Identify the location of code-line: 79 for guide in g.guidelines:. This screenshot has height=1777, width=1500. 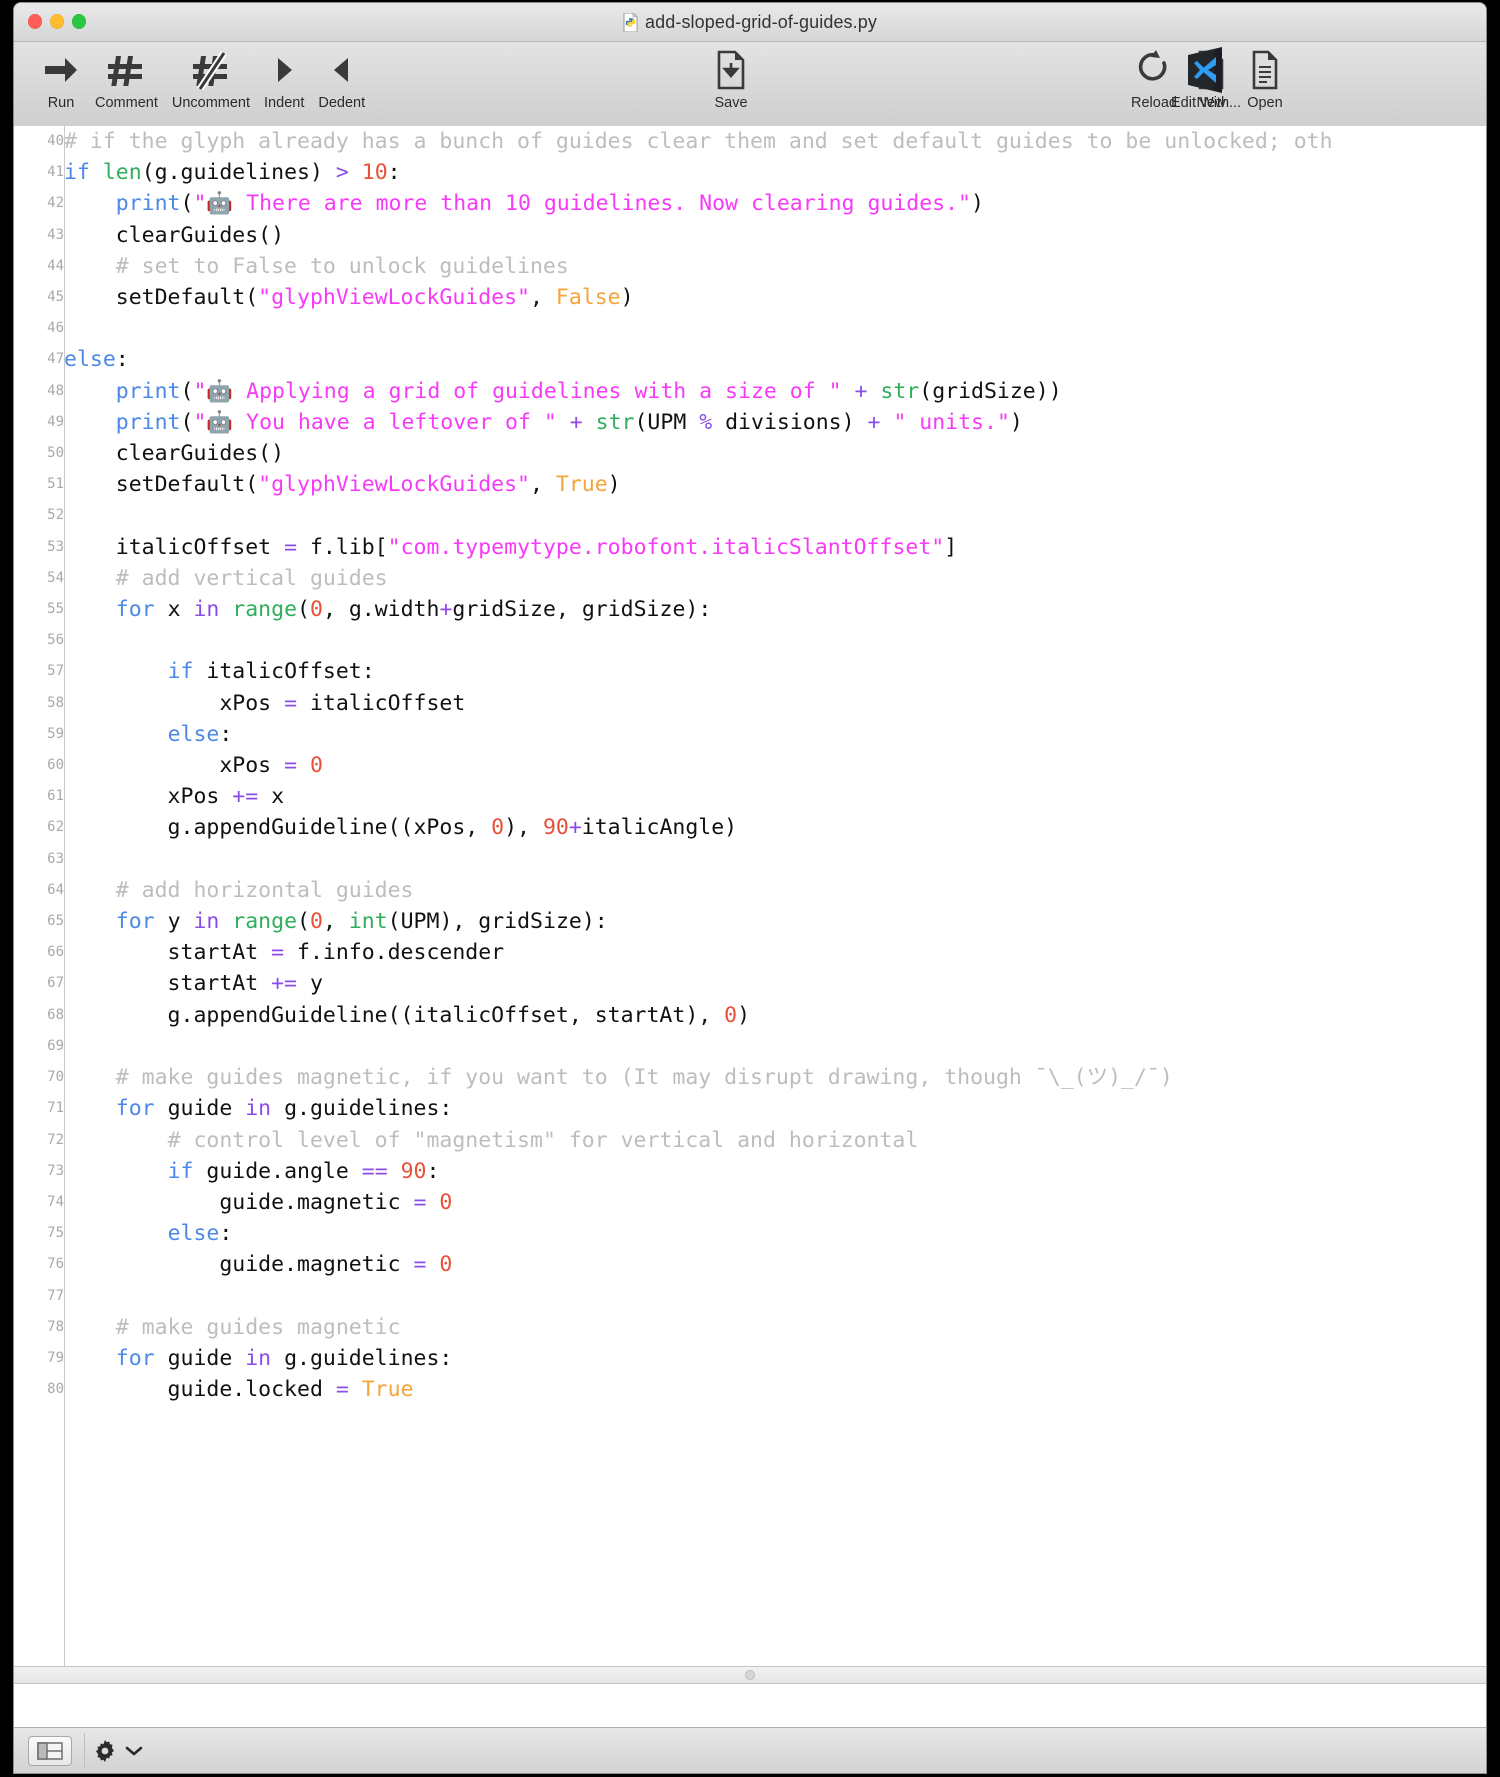
(673, 1358).